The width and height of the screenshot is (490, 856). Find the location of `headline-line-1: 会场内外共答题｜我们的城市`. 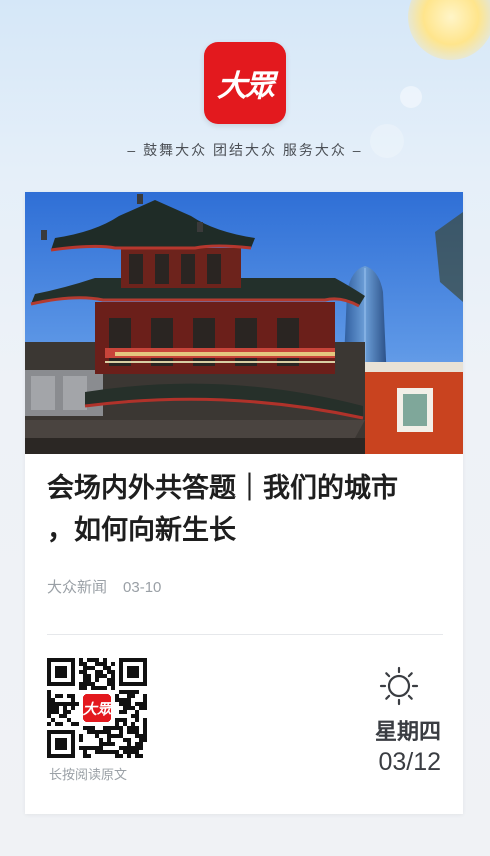

headline-line-1: 会场内外共答题｜我们的城市 is located at coordinates (222, 488).